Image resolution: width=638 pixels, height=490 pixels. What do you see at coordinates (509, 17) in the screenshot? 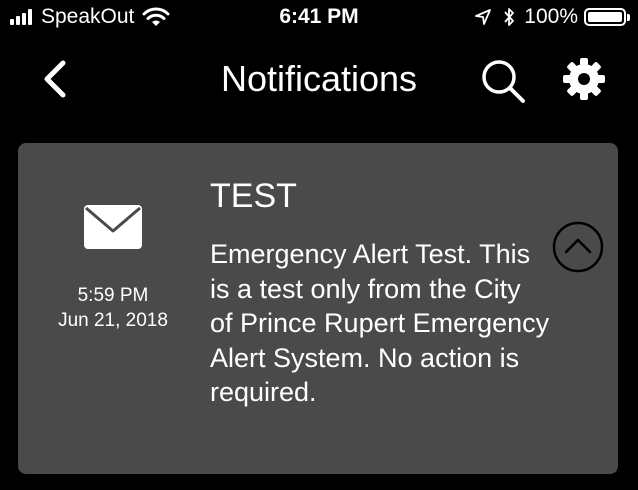
I see `bluetooth-icon` at bounding box center [509, 17].